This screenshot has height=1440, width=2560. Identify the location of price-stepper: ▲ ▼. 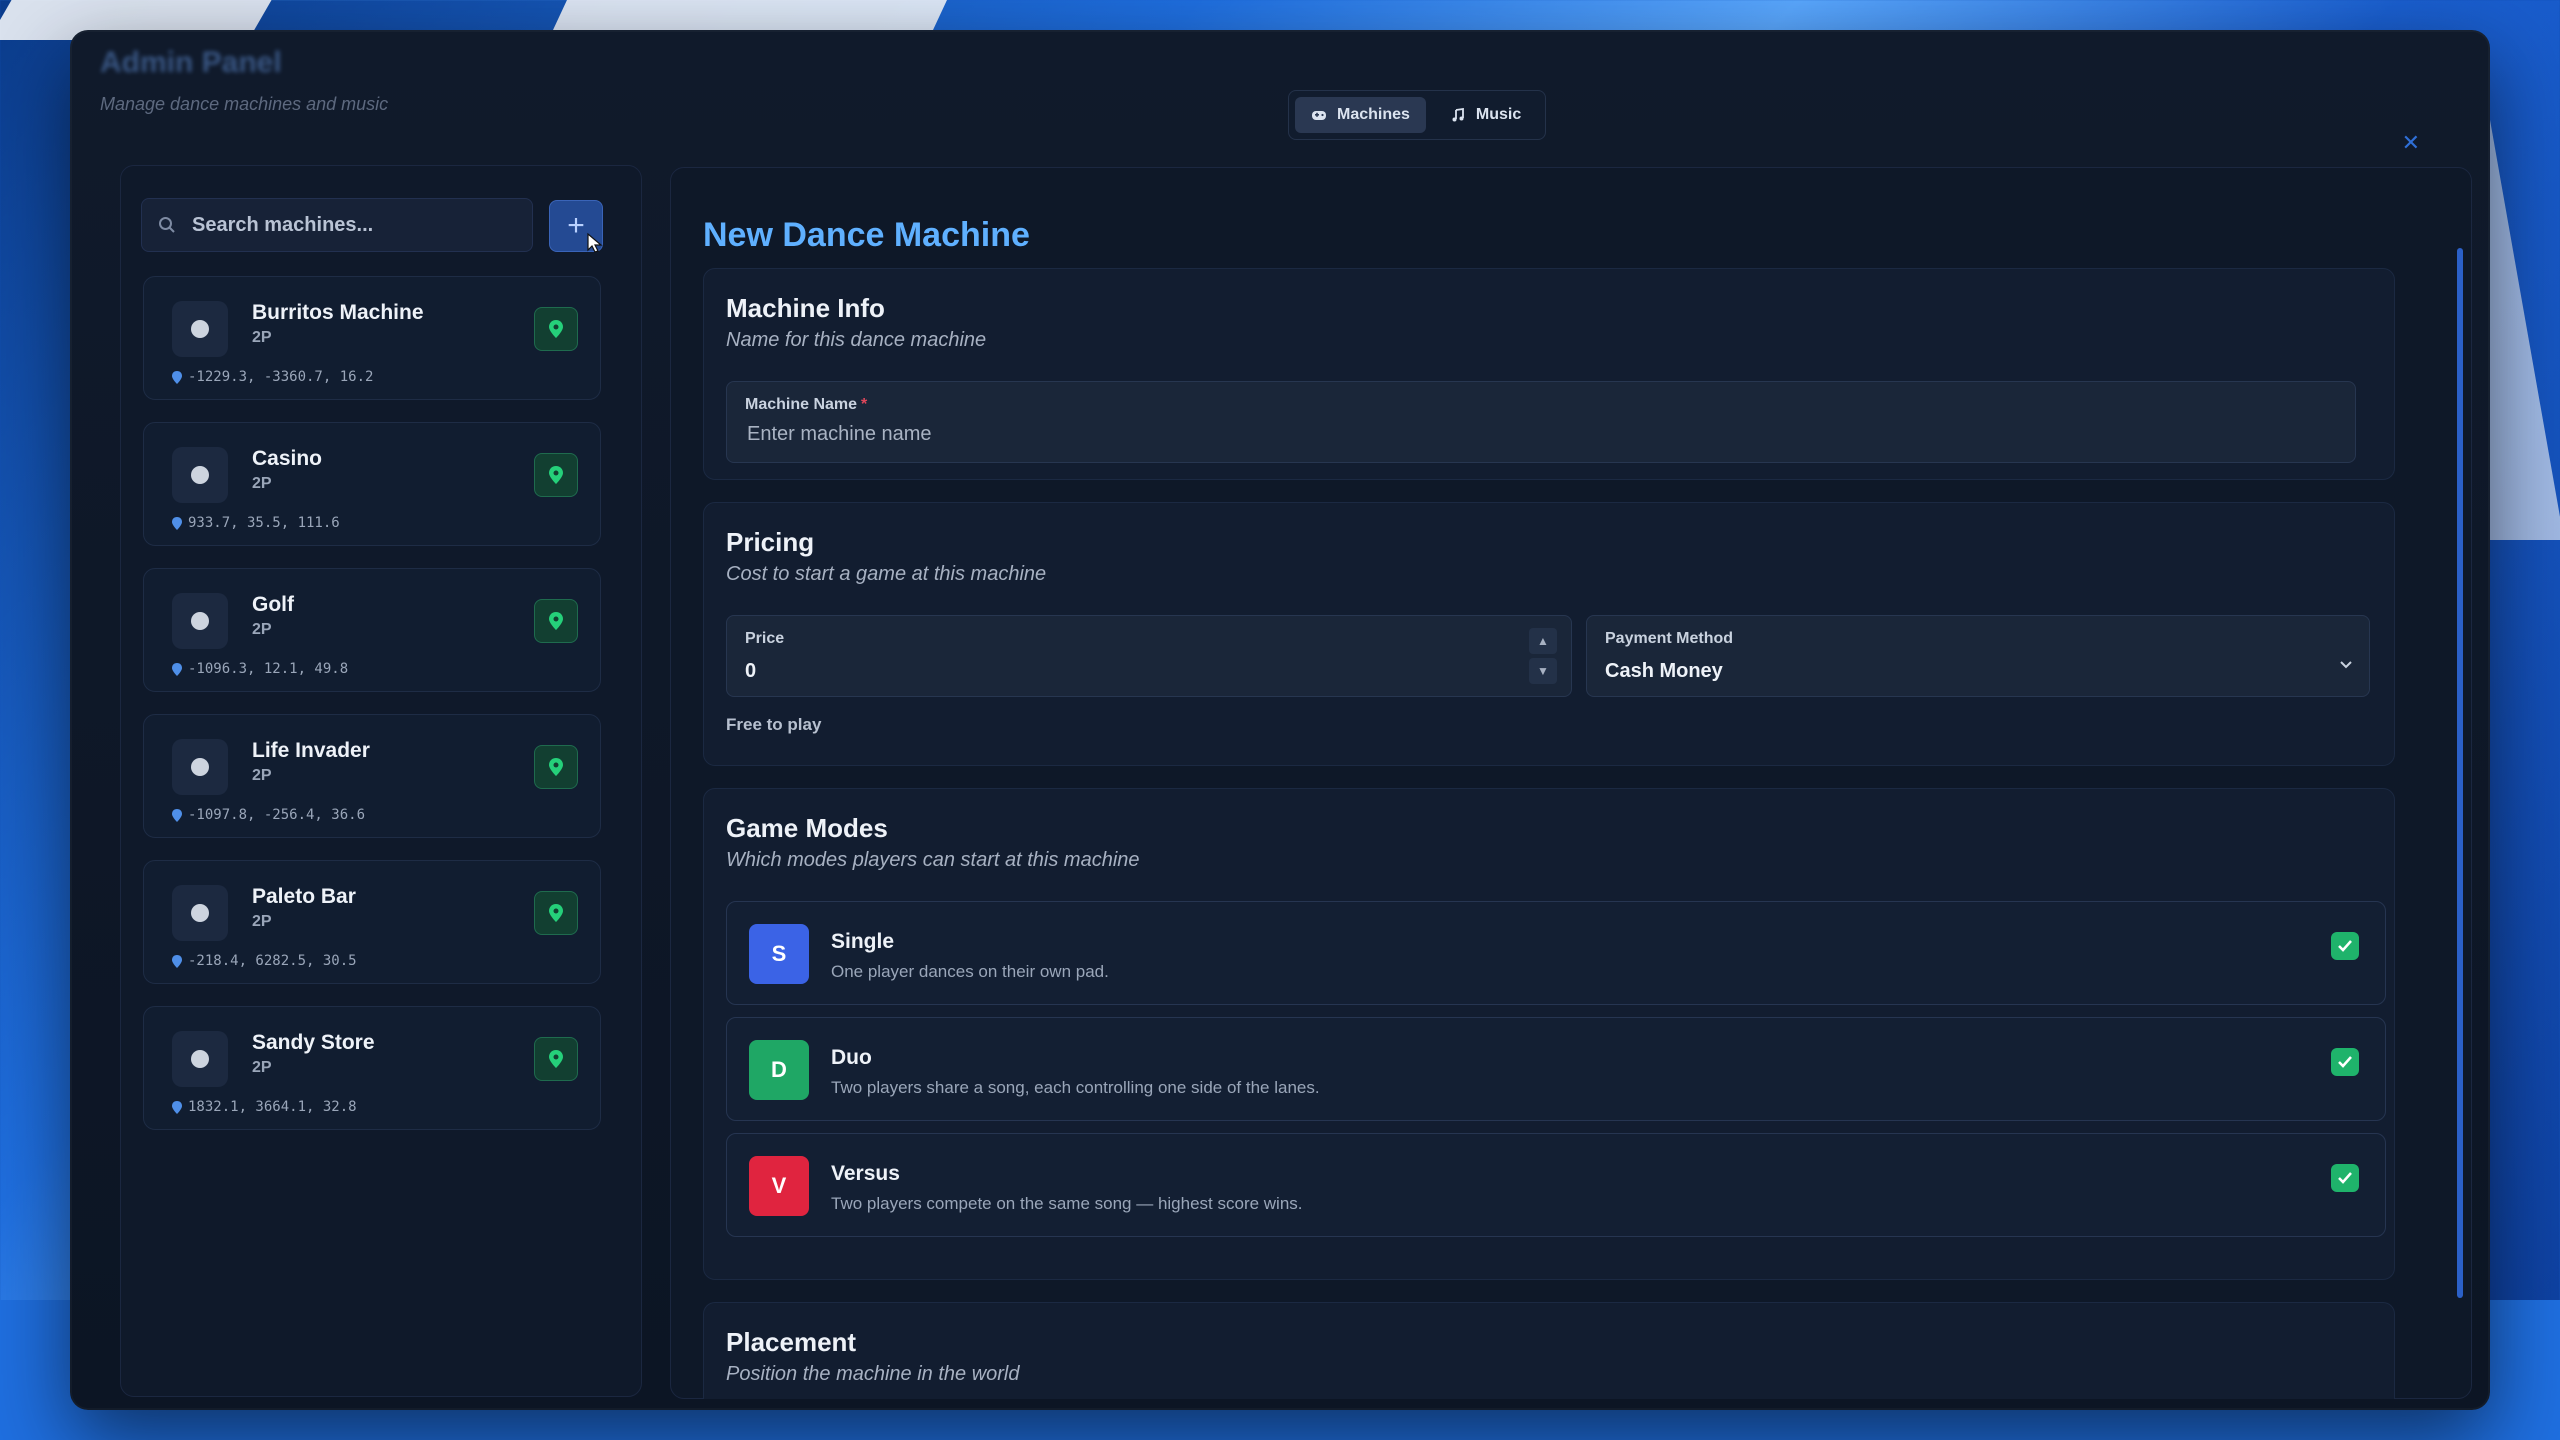
(1543, 656).